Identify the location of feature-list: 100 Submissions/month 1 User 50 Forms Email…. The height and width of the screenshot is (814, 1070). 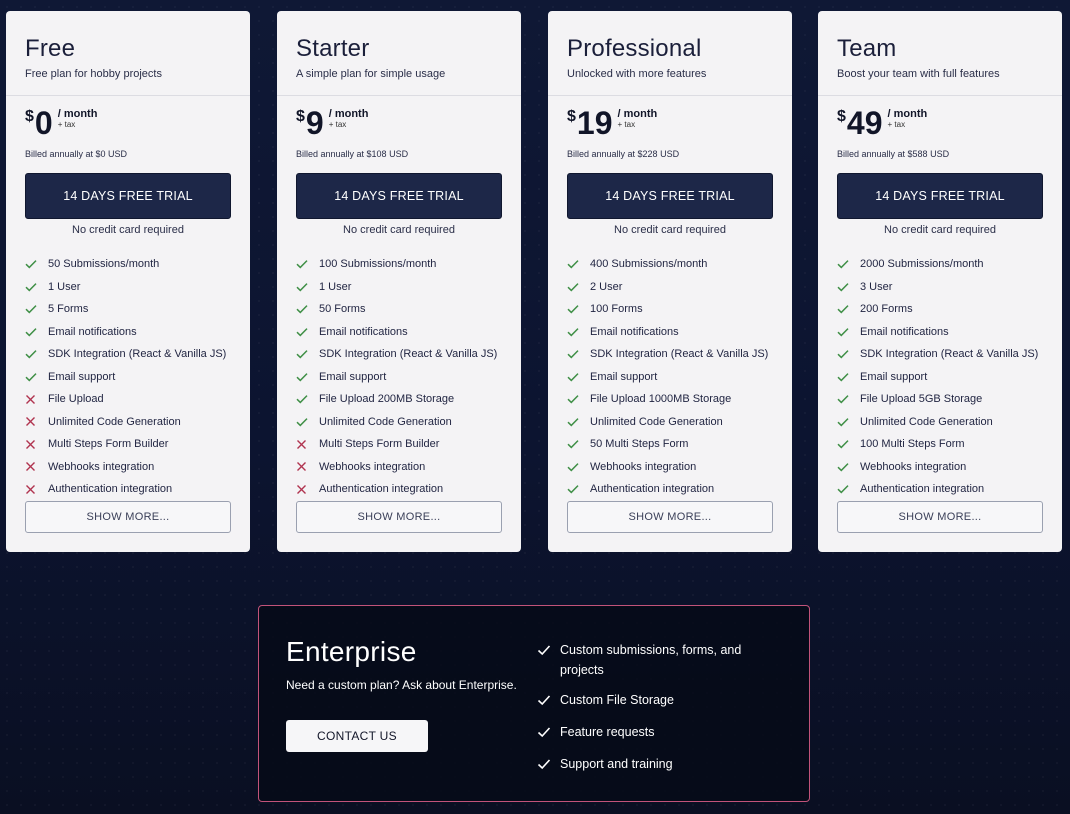
(396, 377).